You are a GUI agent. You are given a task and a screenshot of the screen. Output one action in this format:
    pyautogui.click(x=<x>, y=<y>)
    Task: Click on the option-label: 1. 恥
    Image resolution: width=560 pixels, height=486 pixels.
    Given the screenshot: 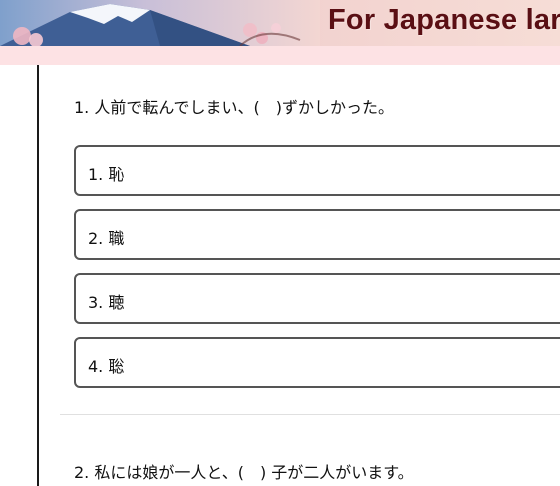 What is the action you would take?
    pyautogui.click(x=106, y=174)
    